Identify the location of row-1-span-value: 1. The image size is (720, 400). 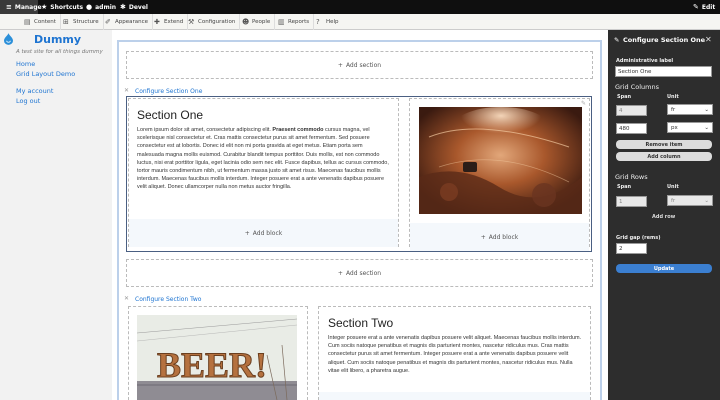
(621, 201).